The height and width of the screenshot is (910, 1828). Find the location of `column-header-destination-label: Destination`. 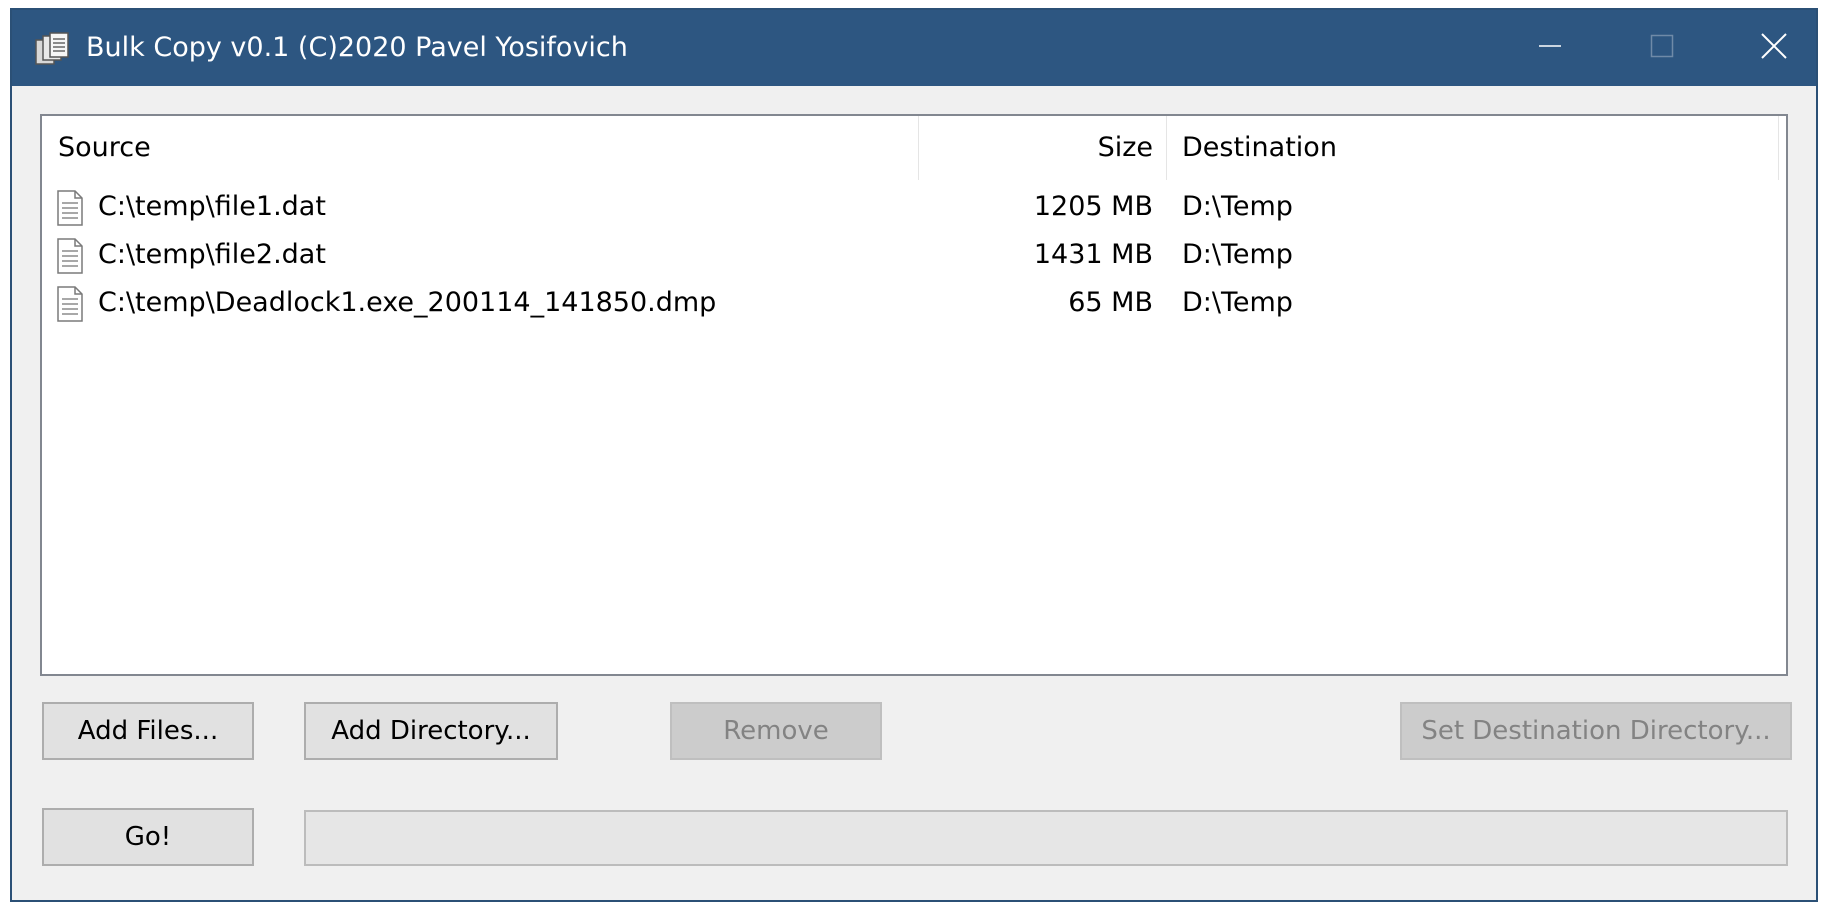

column-header-destination-label: Destination is located at coordinates (1259, 147).